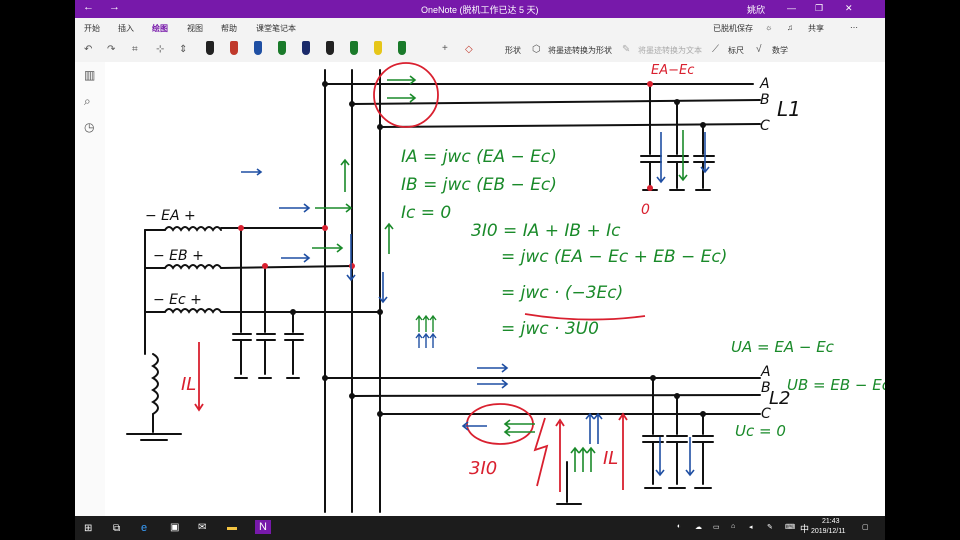  What do you see at coordinates (178, 256) in the screenshot?
I see `label-eb: − EB +` at bounding box center [178, 256].